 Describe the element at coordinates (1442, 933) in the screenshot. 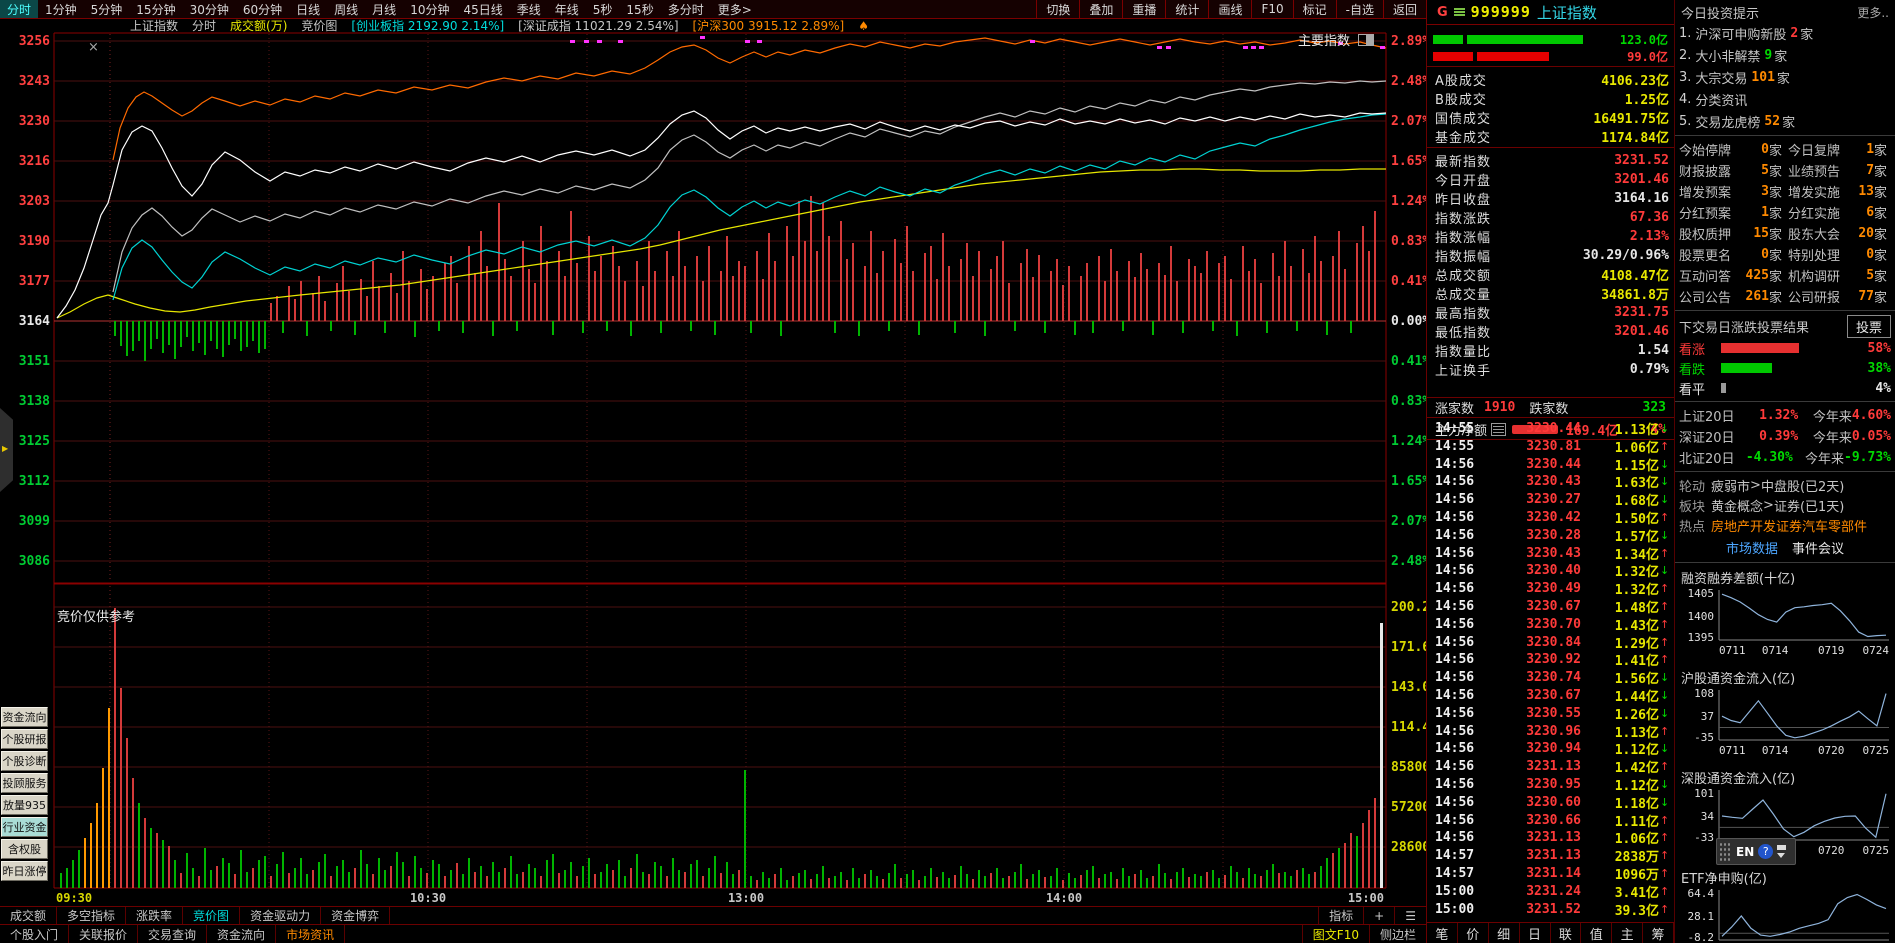

I see `quote-tab-笔: 笔` at that location.